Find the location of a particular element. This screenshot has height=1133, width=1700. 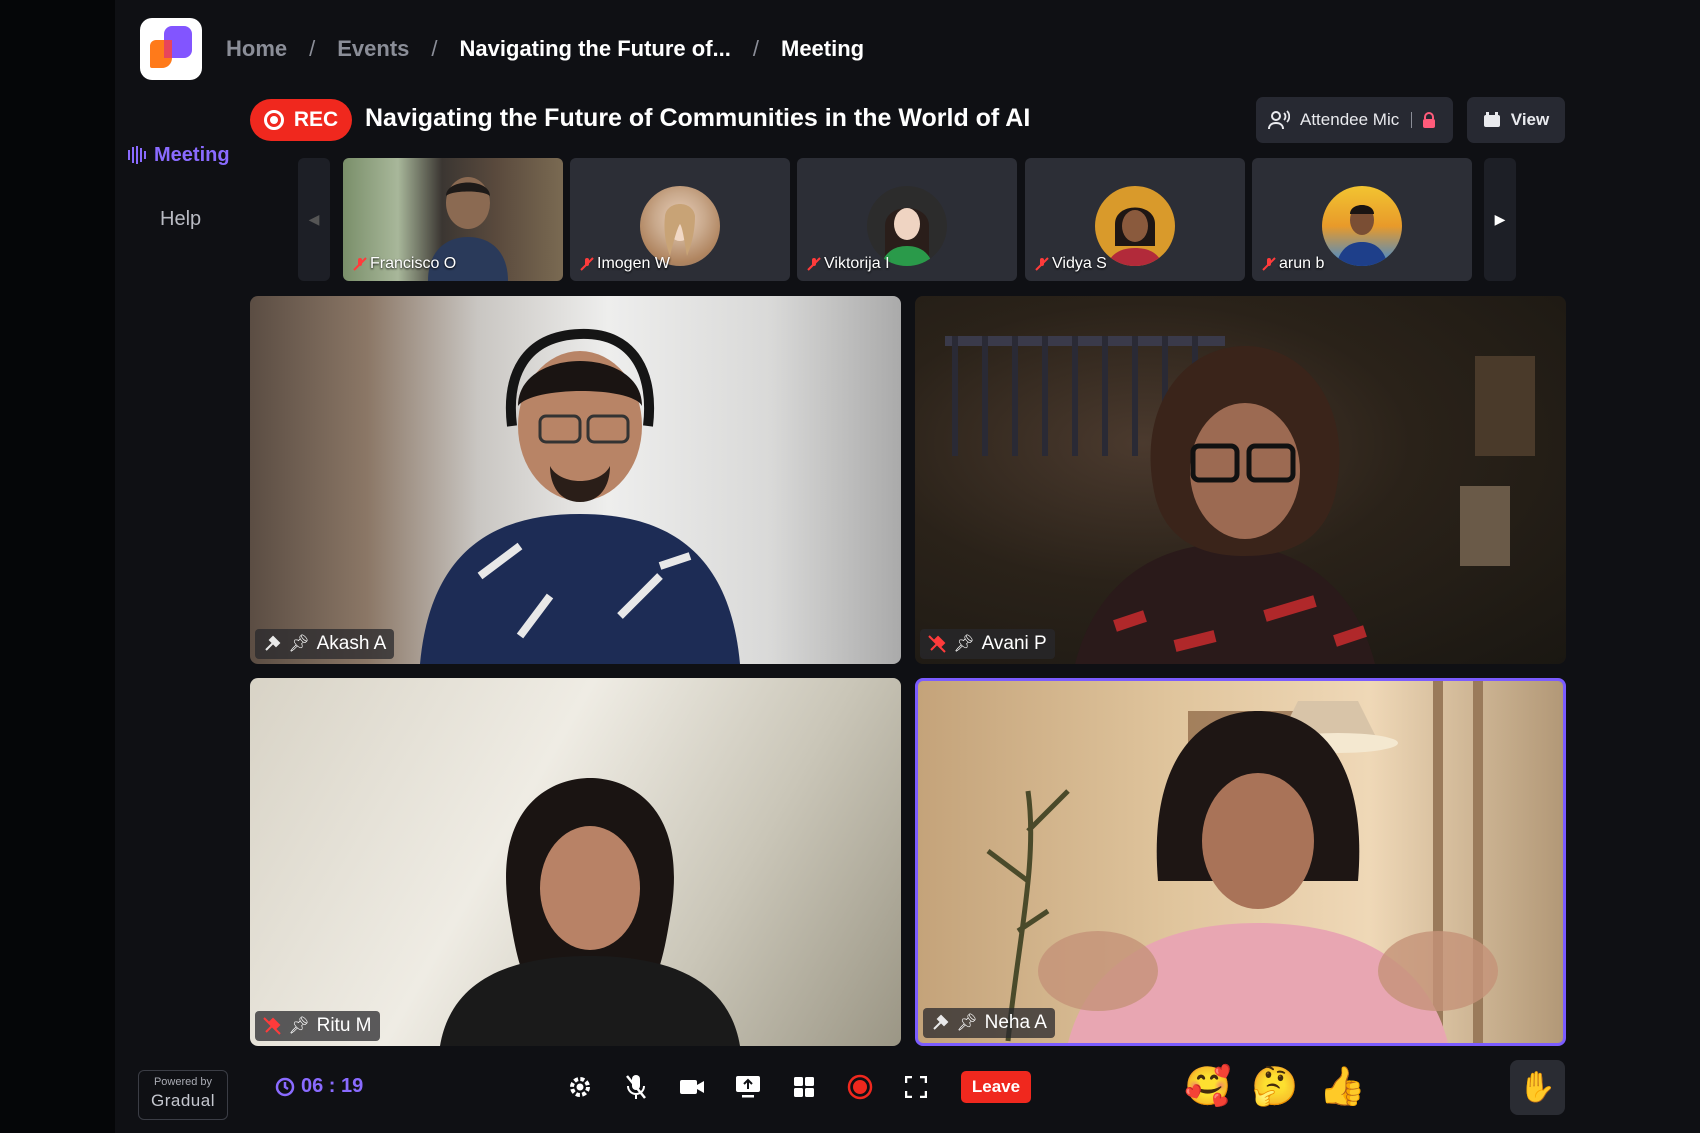

participant-label: 📌︎ Avani P is located at coordinates (987, 644).